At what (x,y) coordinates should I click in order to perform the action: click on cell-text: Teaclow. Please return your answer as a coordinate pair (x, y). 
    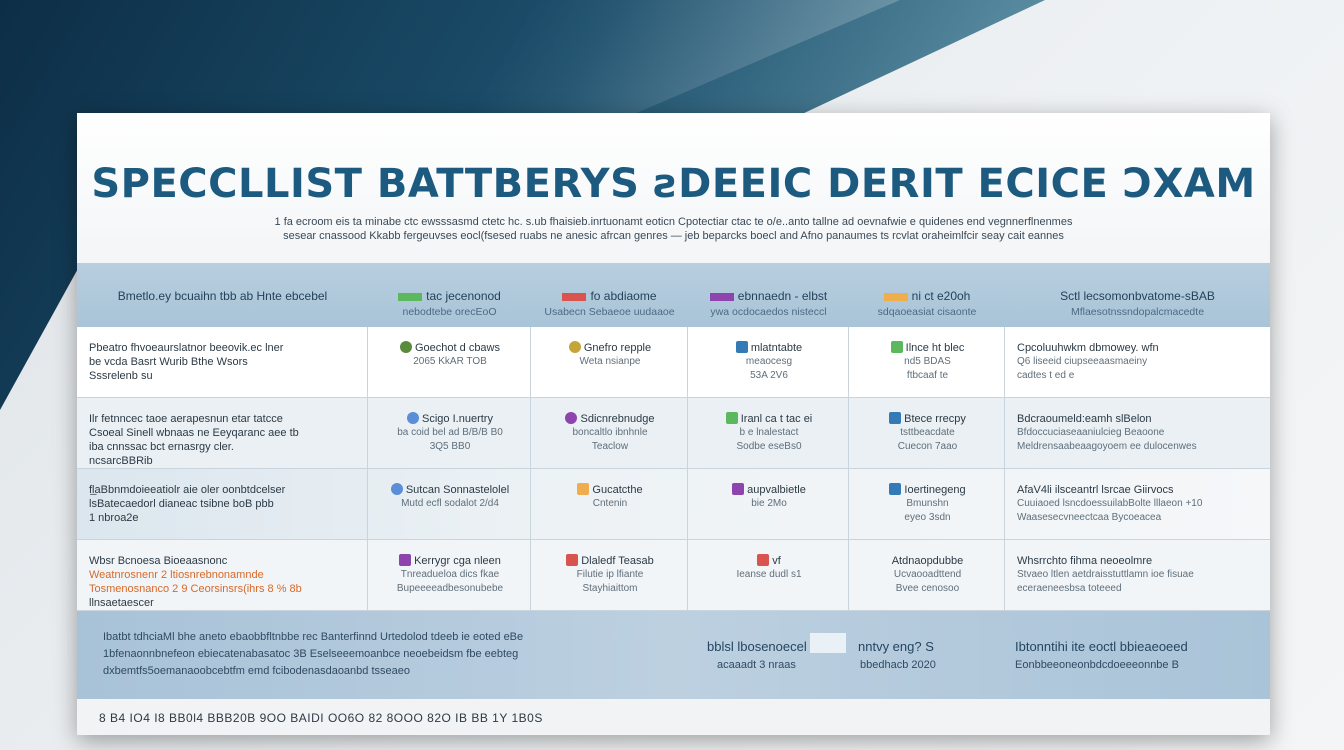
    Looking at the image, I should click on (610, 447).